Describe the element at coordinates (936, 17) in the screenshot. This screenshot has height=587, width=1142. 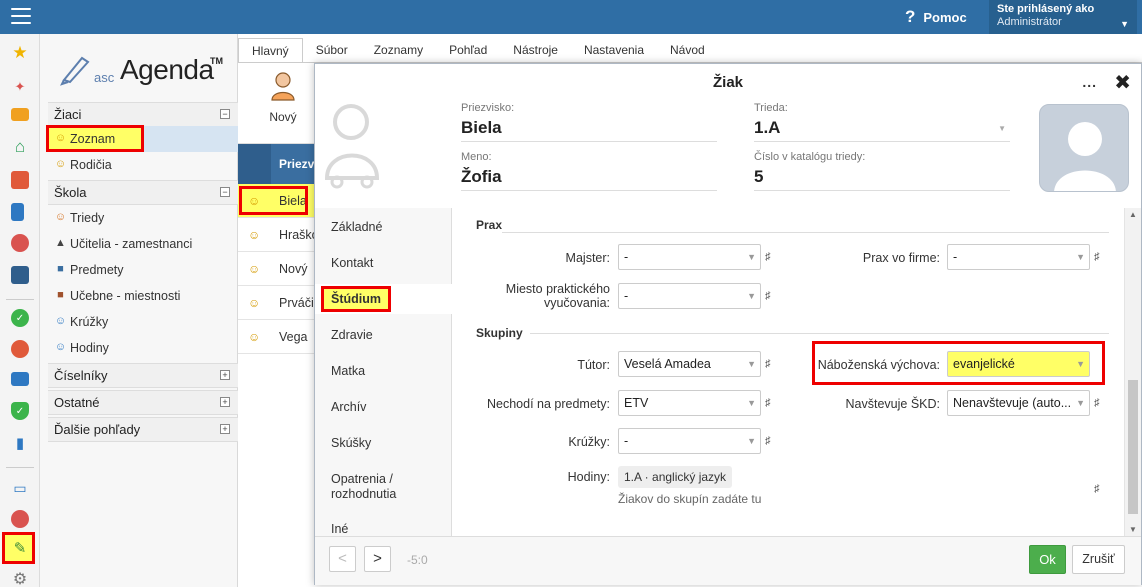
I see `help-link: ? Pomoc` at that location.